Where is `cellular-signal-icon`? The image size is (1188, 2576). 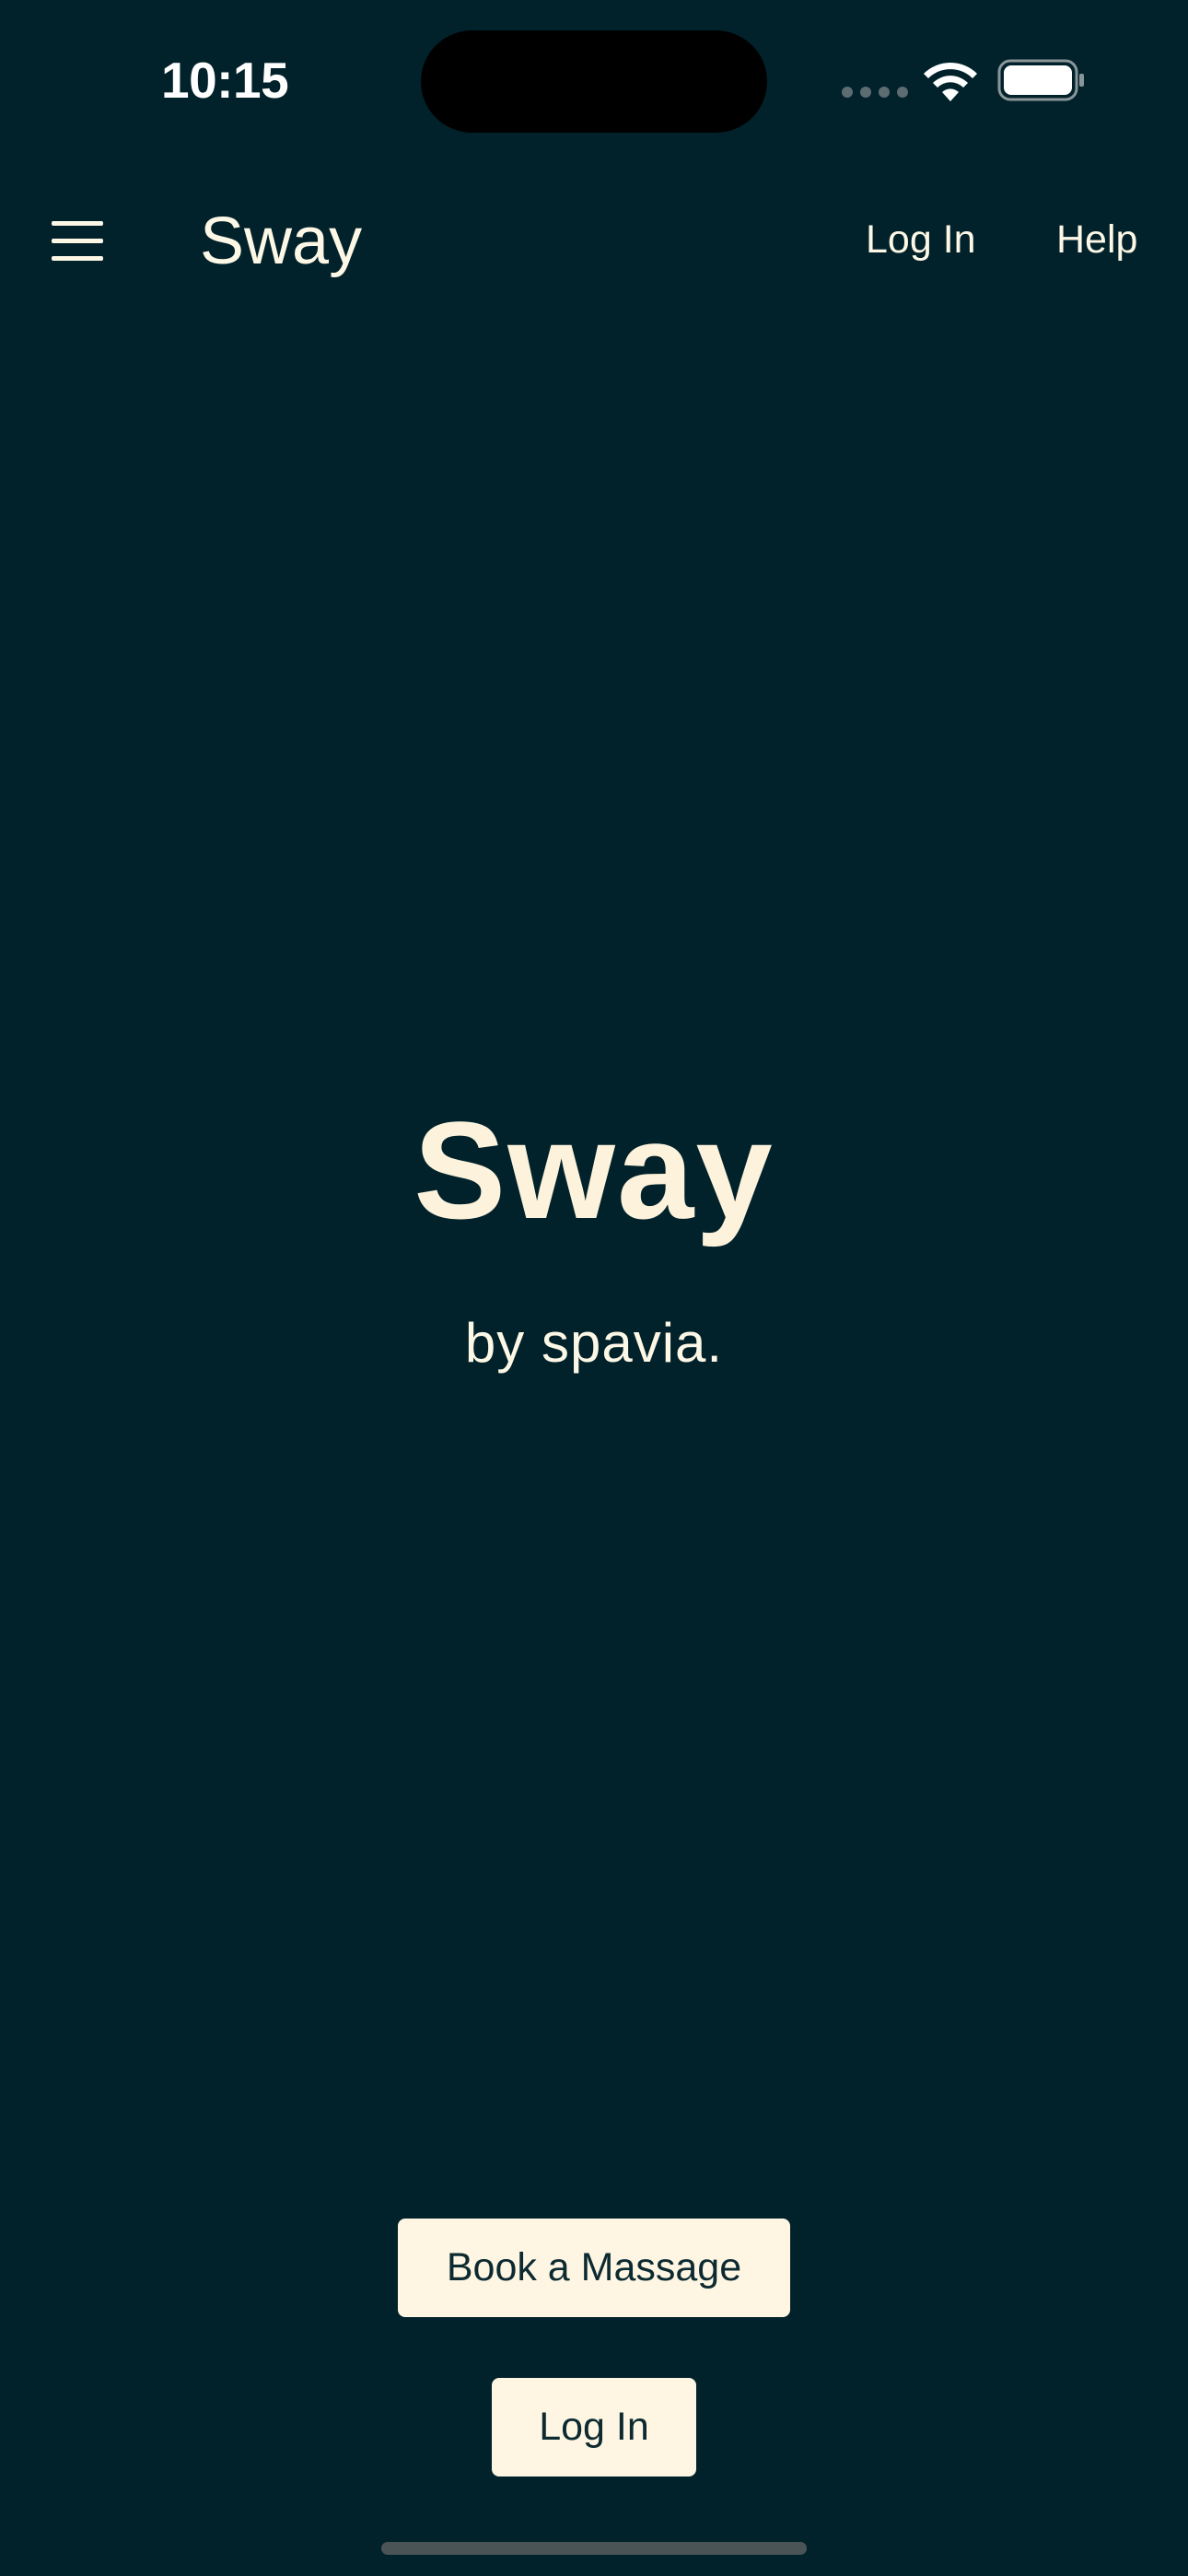 cellular-signal-icon is located at coordinates (875, 92).